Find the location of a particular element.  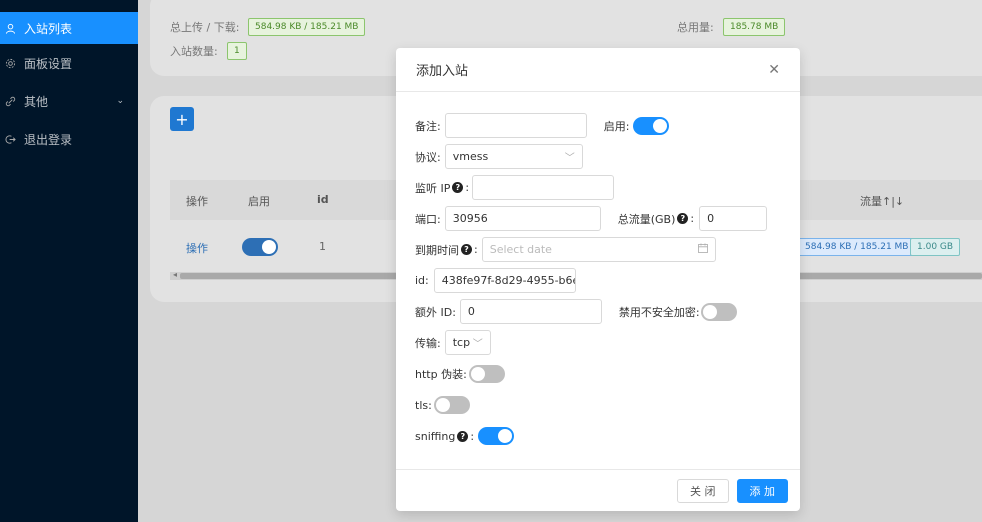

sidebar-item-label: 其他 is located at coordinates (36, 101).